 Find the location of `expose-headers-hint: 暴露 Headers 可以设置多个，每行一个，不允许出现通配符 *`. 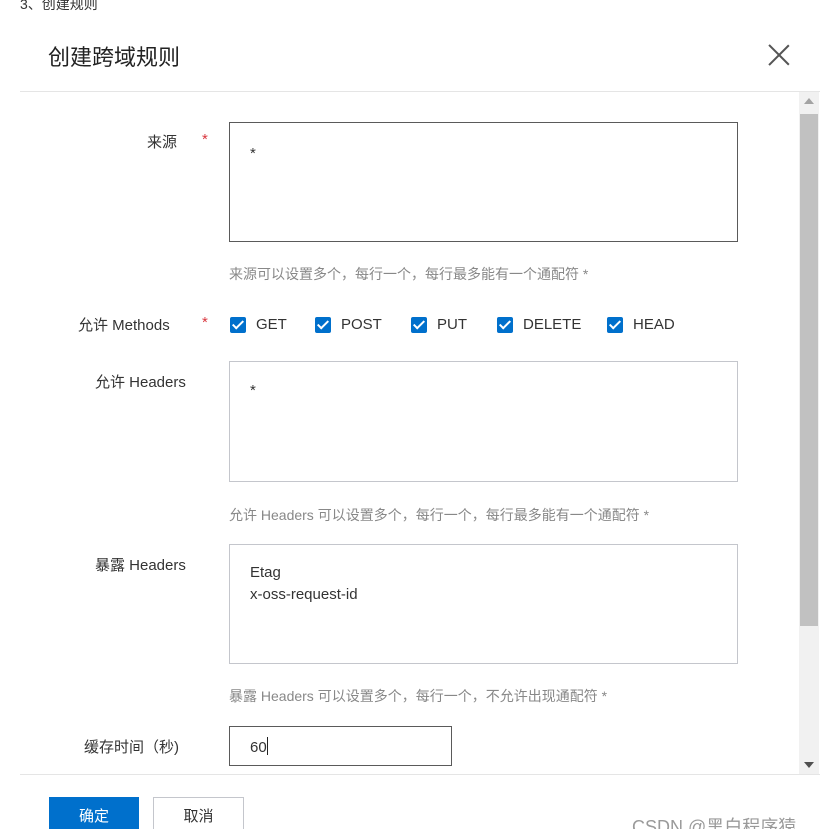

expose-headers-hint: 暴露 Headers 可以设置多个，每行一个，不允许出现通配符 * is located at coordinates (418, 696).